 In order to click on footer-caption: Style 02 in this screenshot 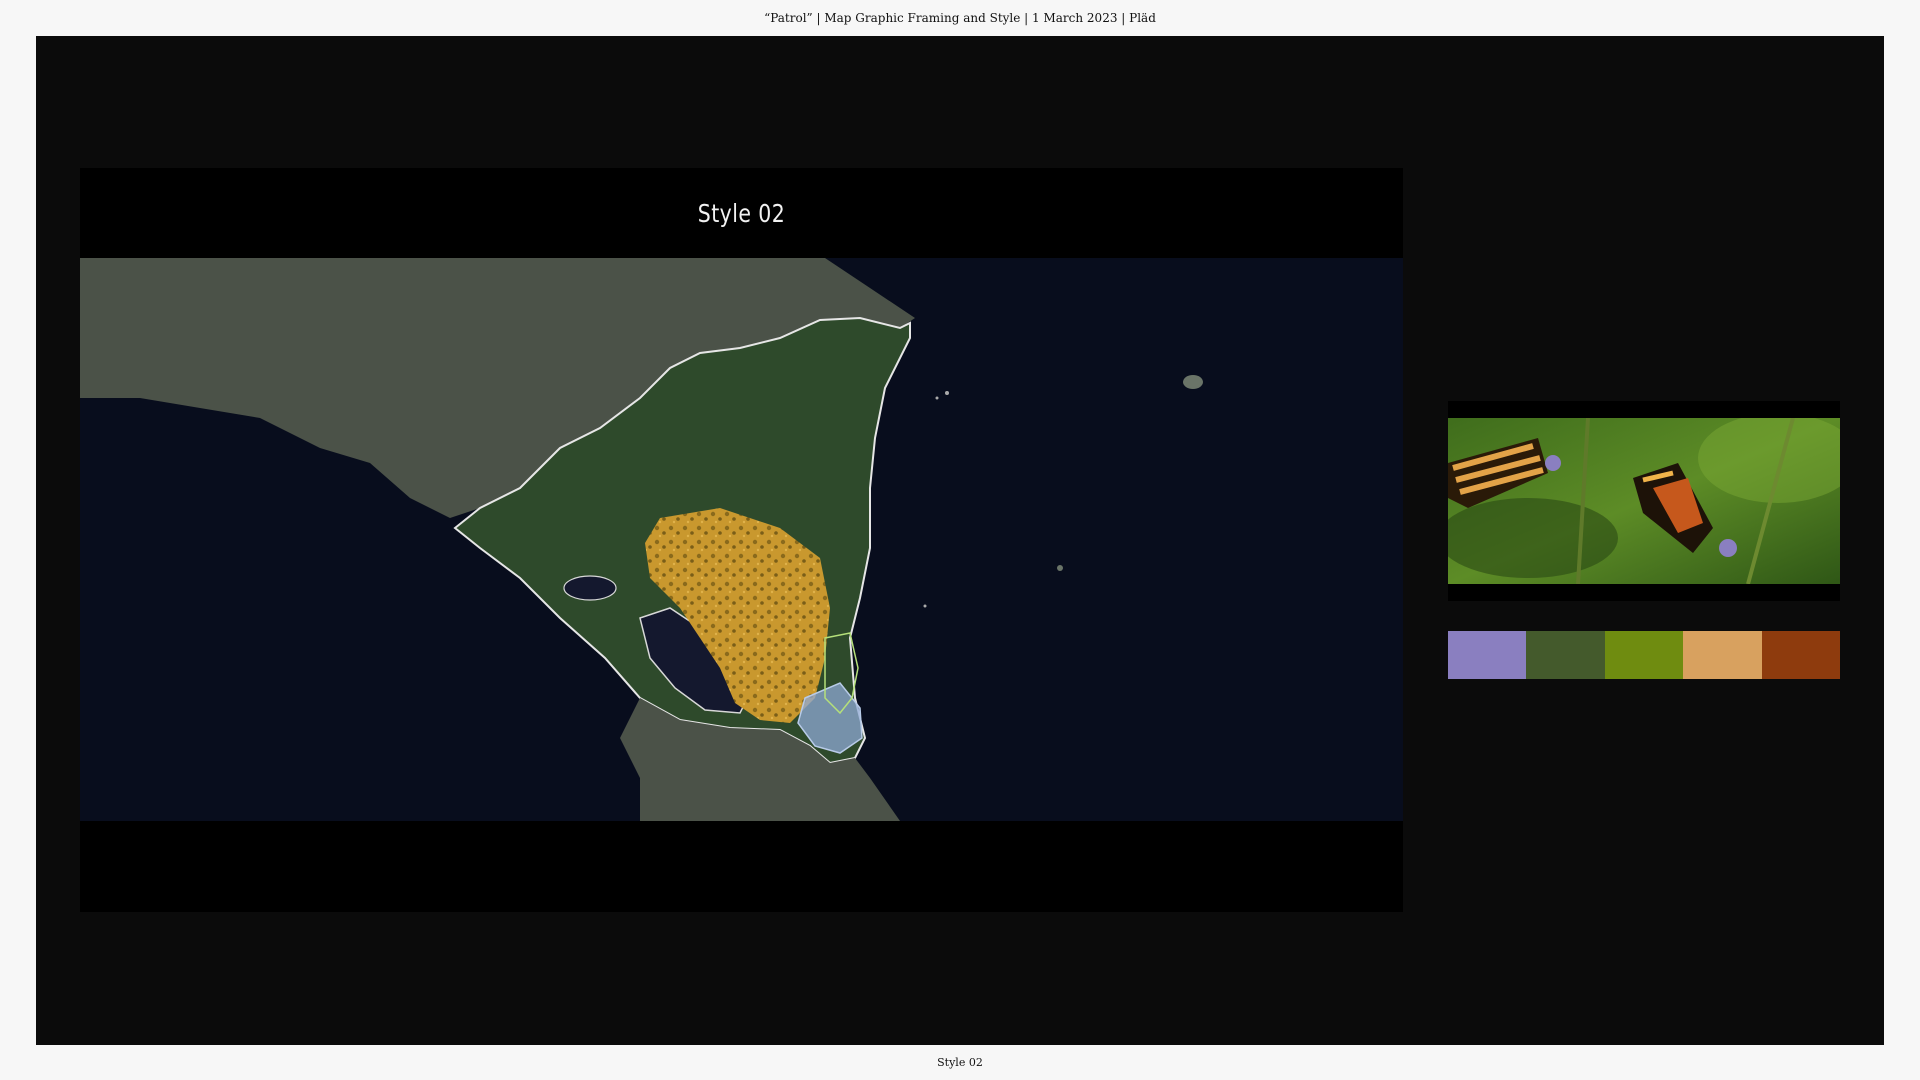, I will do `click(960, 1062)`.